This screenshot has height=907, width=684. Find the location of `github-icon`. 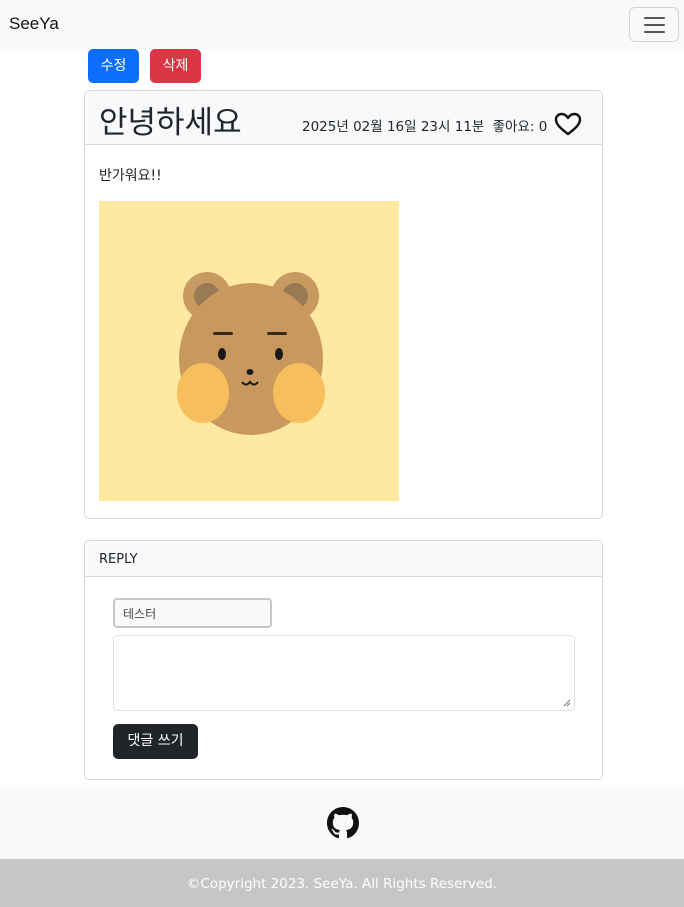

github-icon is located at coordinates (343, 823).